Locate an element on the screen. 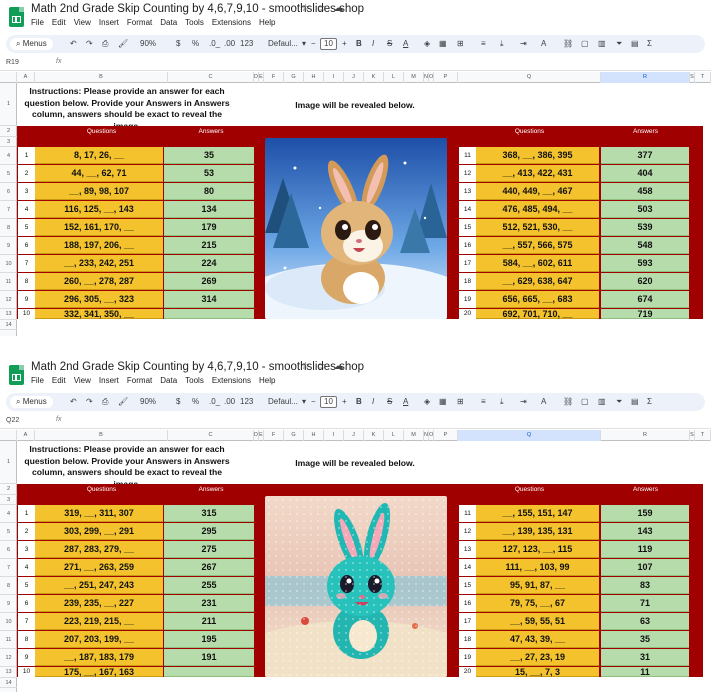  format-123-button: 123 is located at coordinates (246, 44).